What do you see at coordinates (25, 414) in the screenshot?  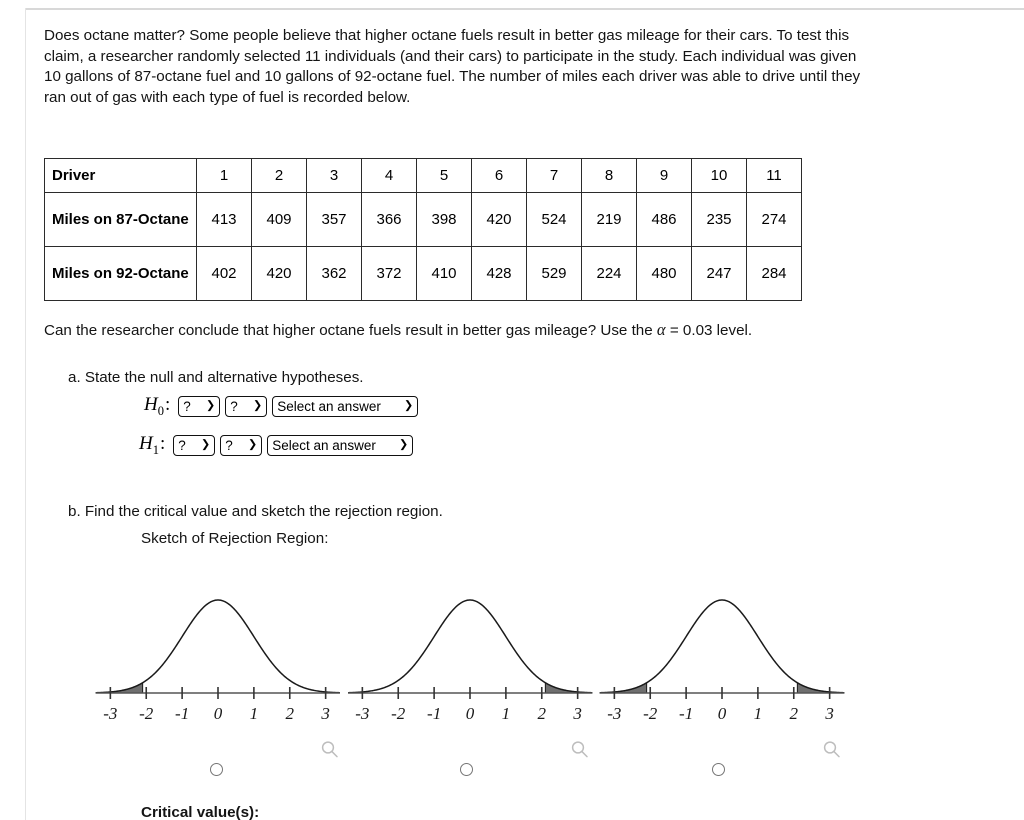 I see `left-divider` at bounding box center [25, 414].